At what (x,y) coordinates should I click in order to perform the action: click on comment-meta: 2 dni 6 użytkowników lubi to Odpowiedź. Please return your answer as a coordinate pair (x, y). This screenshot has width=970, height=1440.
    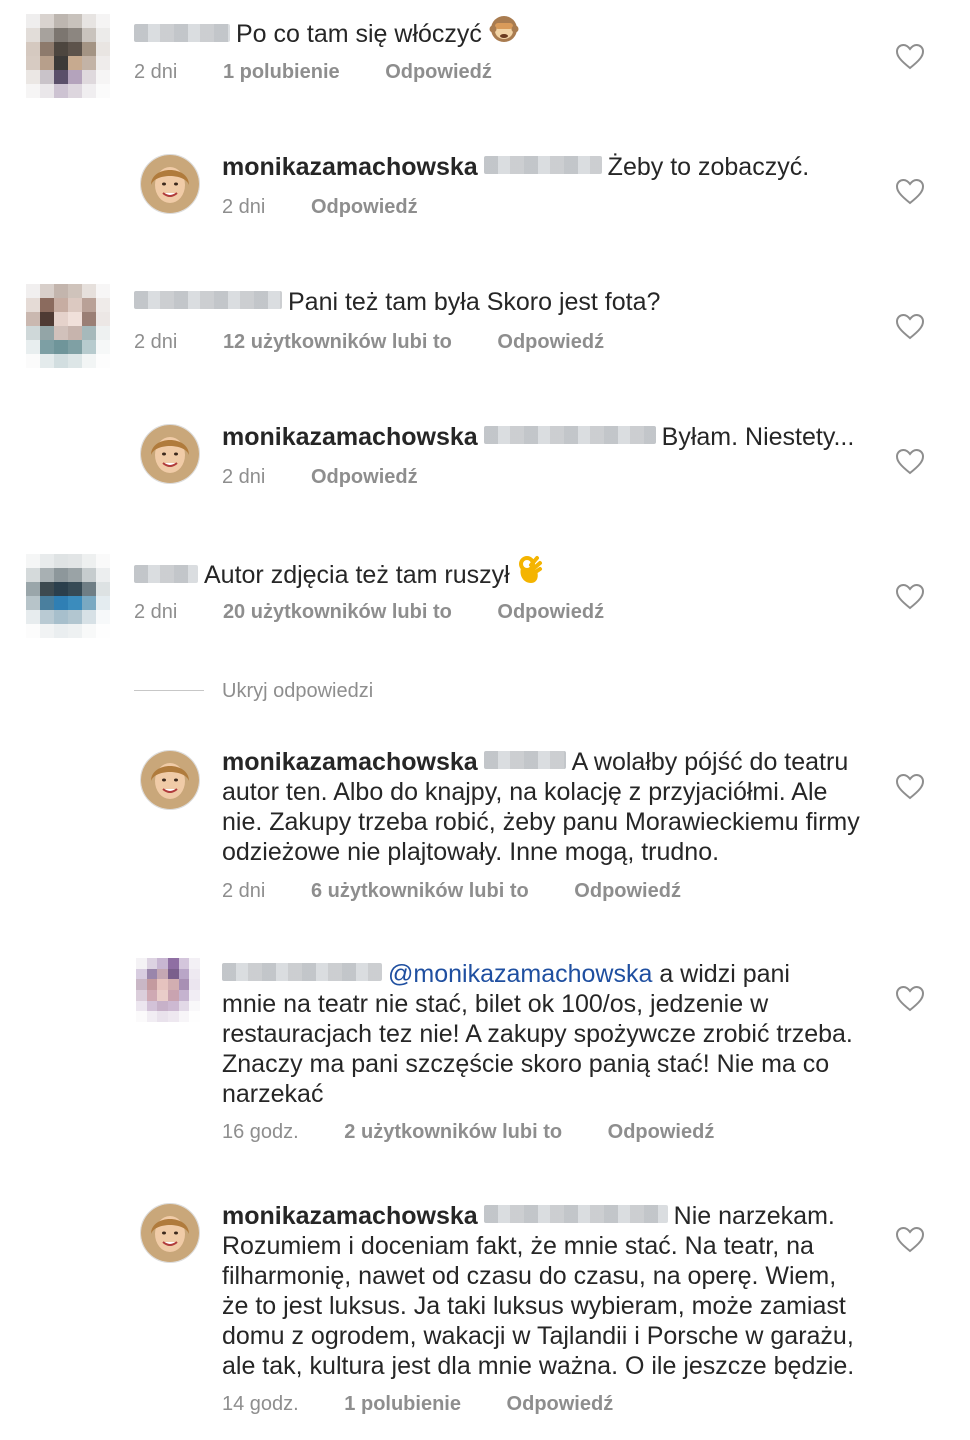
    Looking at the image, I should click on (451, 891).